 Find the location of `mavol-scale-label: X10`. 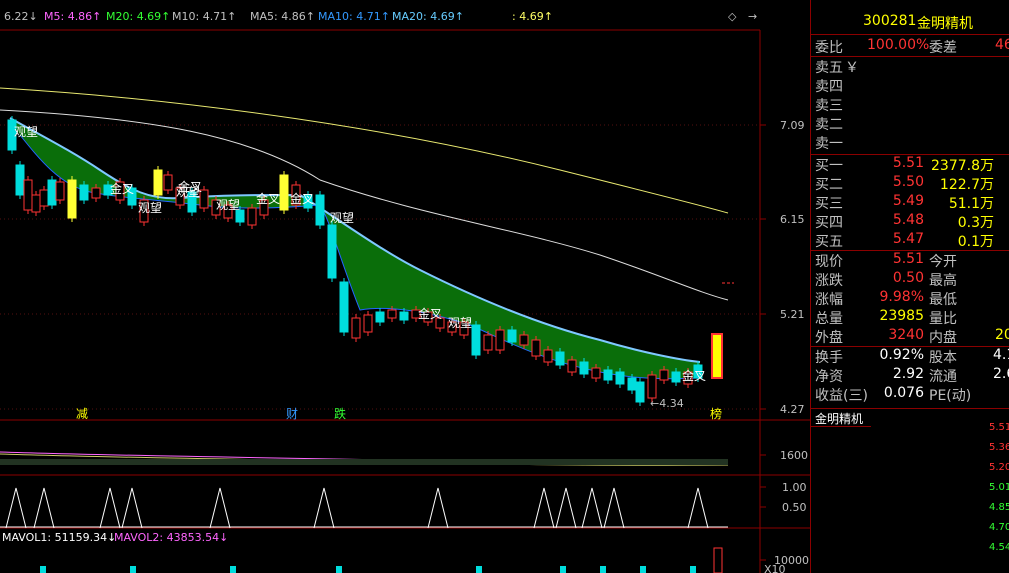

mavol-scale-label: X10 is located at coordinates (775, 568).